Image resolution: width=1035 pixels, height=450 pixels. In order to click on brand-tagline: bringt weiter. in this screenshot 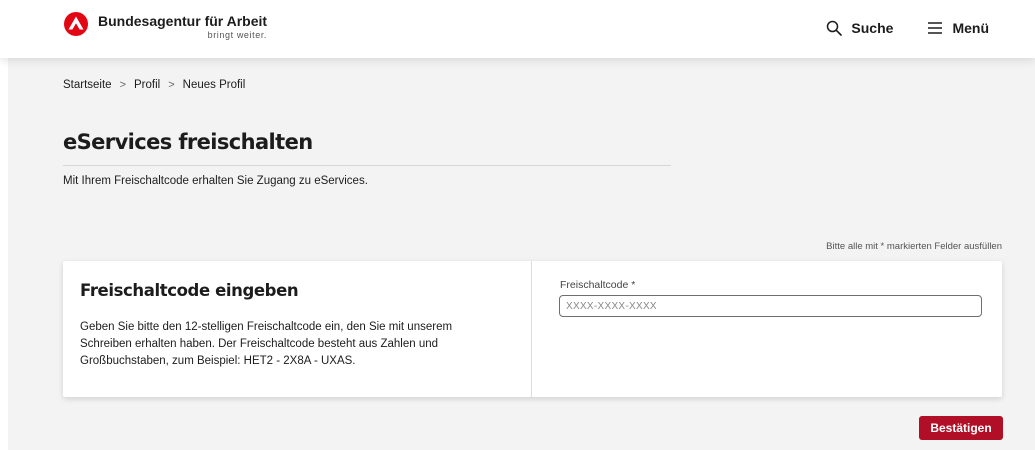, I will do `click(237, 35)`.